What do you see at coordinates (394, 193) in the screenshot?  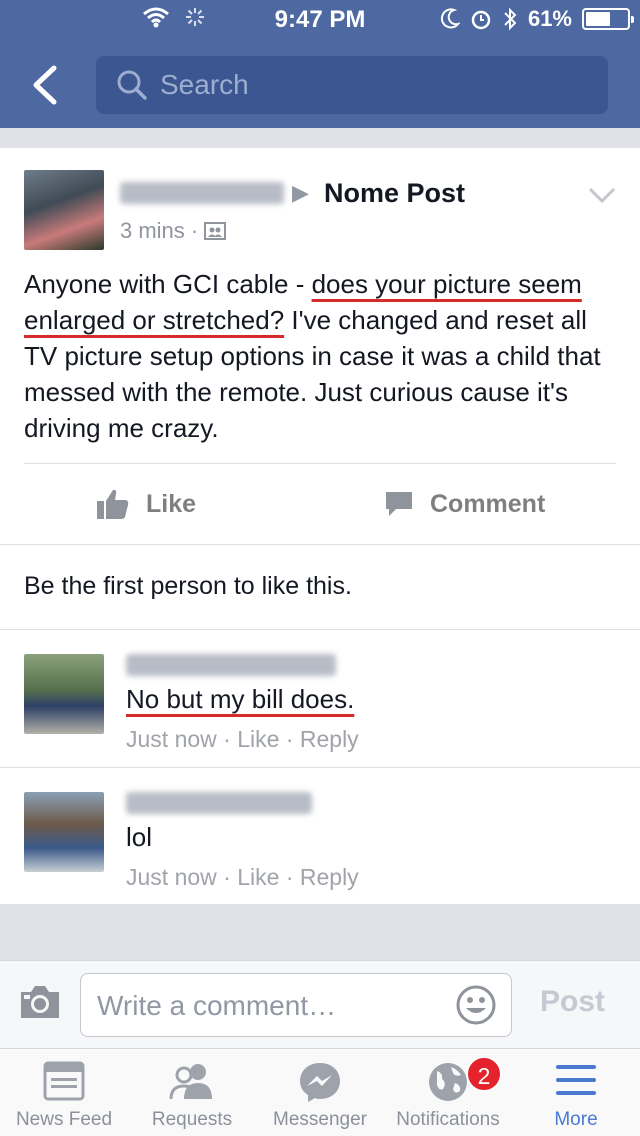 I see `group-name: Nome Post` at bounding box center [394, 193].